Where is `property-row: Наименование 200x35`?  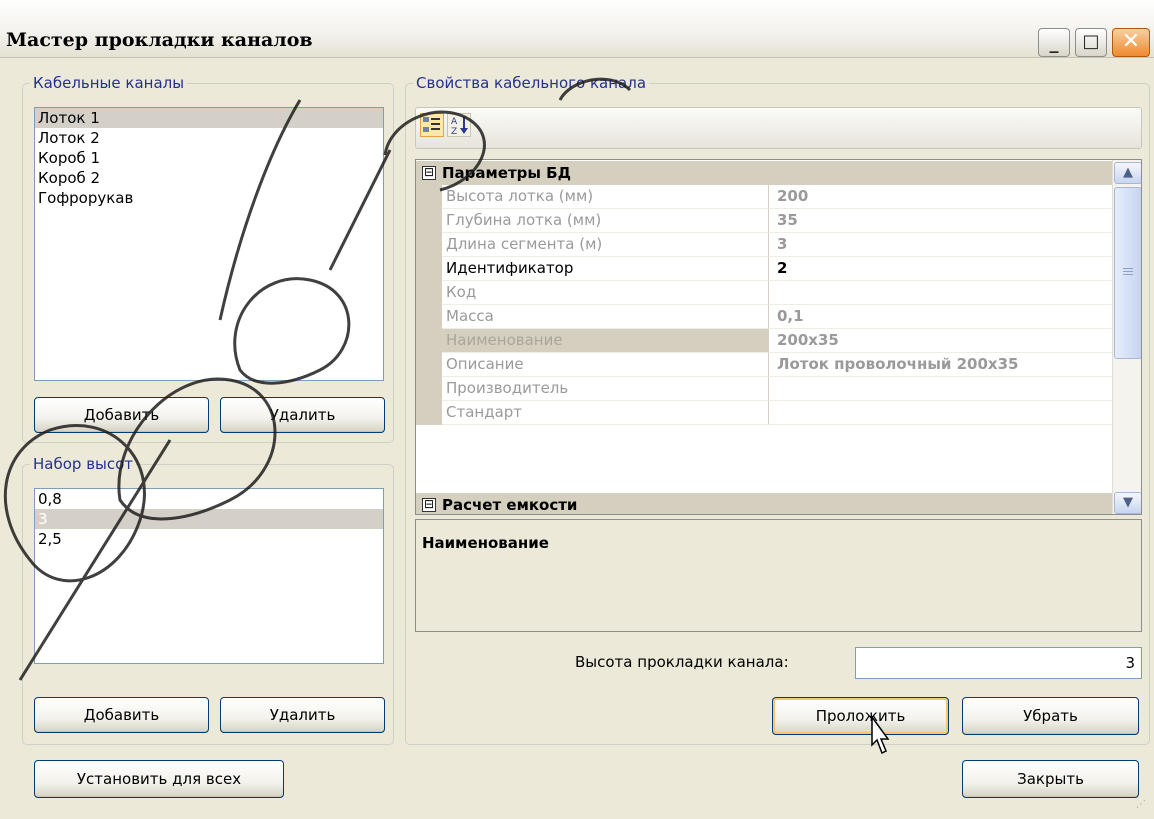 property-row: Наименование 200x35 is located at coordinates (764, 341).